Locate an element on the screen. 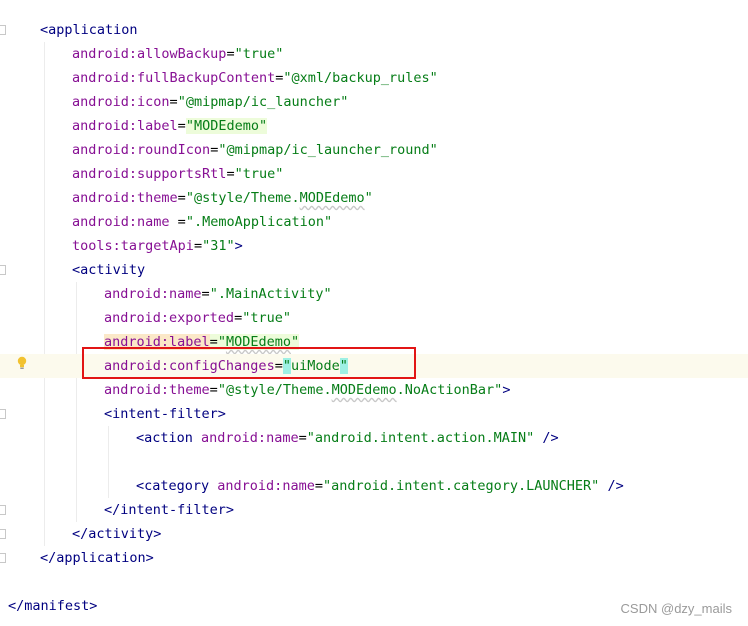 Image resolution: width=748 pixels, height=626 pixels. code-token: ".MainActivity" is located at coordinates (270, 294).